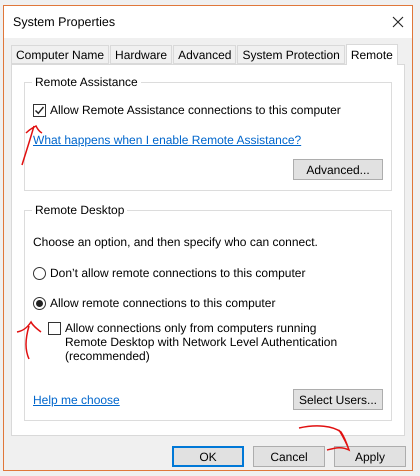  Describe the element at coordinates (175, 242) in the screenshot. I see `instruction-text: Choose an option, and then specify who can connect.` at that location.